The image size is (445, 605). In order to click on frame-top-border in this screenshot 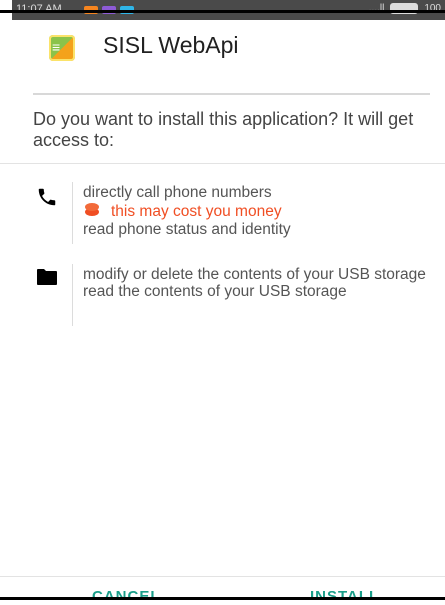, I will do `click(222, 11)`.